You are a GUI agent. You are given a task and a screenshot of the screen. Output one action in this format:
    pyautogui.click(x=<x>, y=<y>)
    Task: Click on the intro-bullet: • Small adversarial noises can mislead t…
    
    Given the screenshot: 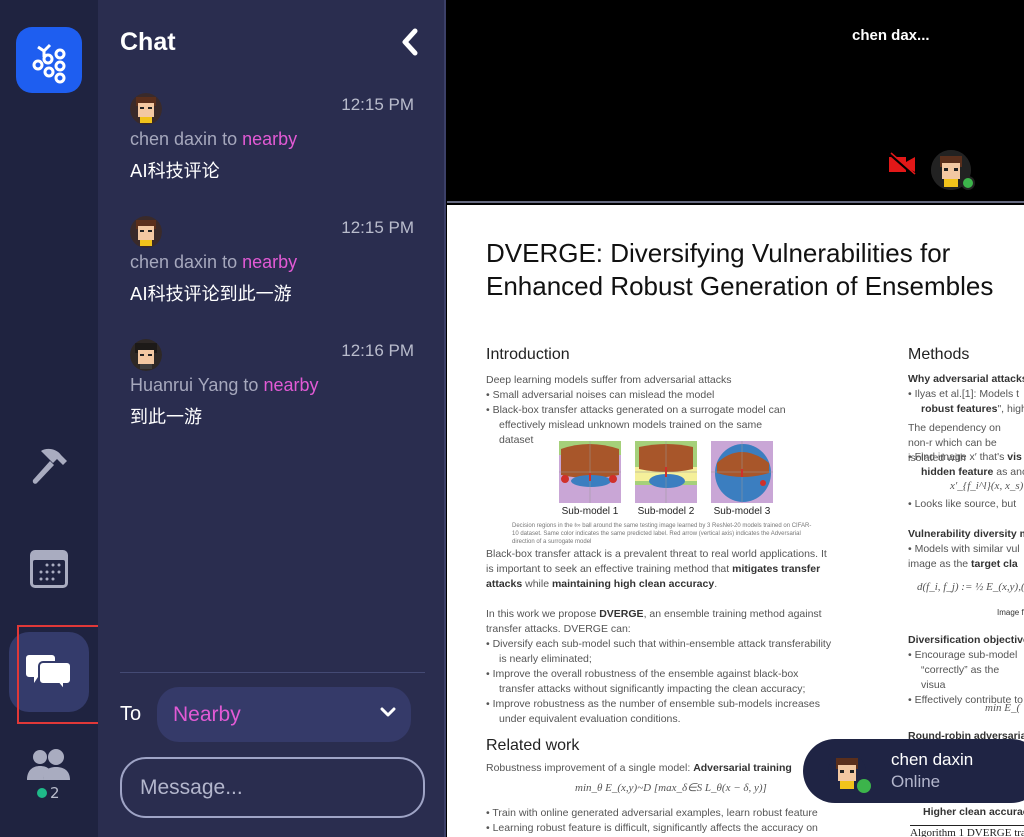 What is the action you would take?
    pyautogui.click(x=600, y=395)
    